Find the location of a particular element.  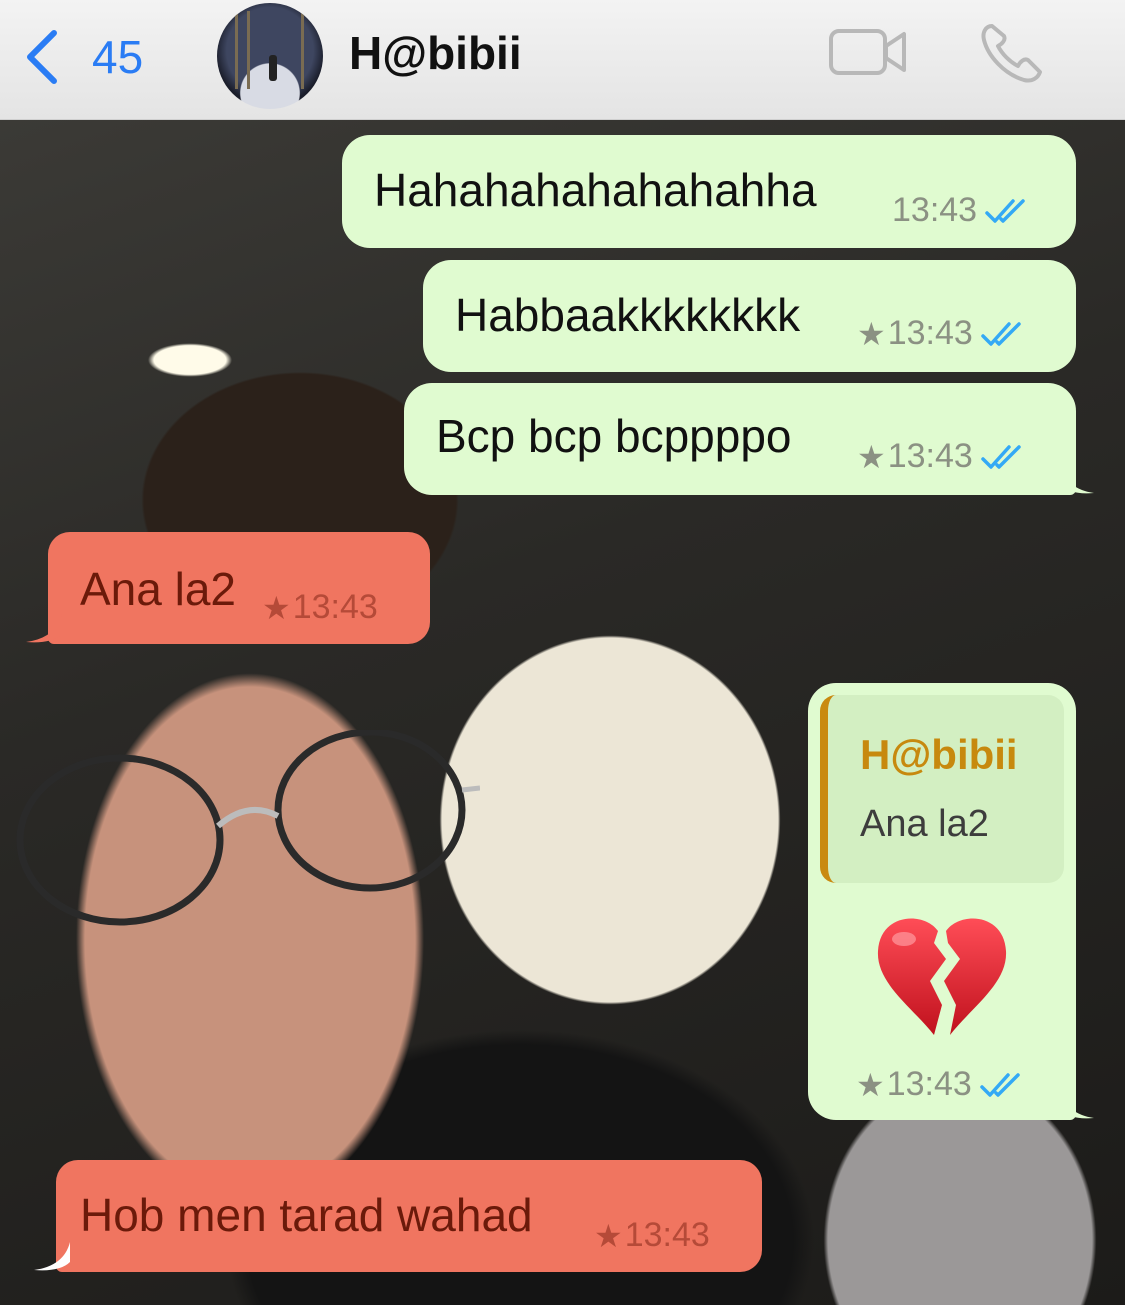

message-outgoing: Habbaakkkkkkkk ★ 13:43 is located at coordinates (749, 316).